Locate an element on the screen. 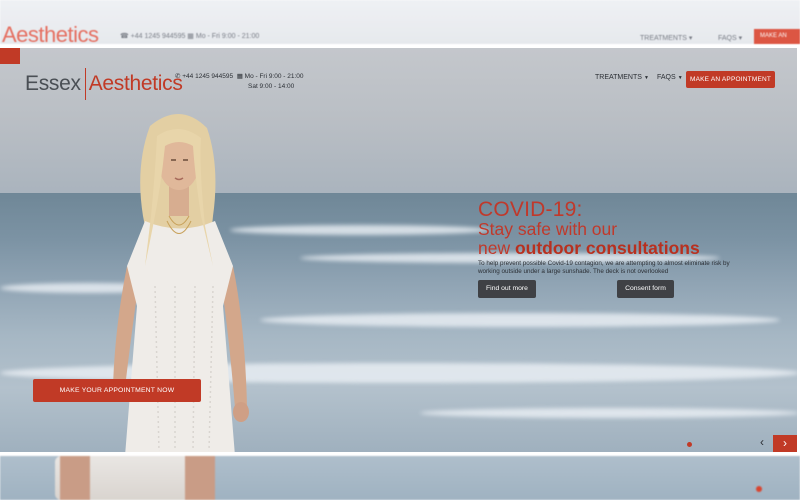 Image resolution: width=800 pixels, height=500 pixels. logo-word-essex: Essex is located at coordinates (53, 83).